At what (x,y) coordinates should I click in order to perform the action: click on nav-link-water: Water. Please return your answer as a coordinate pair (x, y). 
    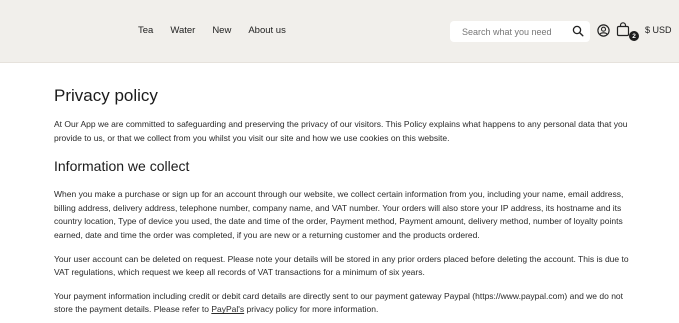
    Looking at the image, I should click on (182, 31).